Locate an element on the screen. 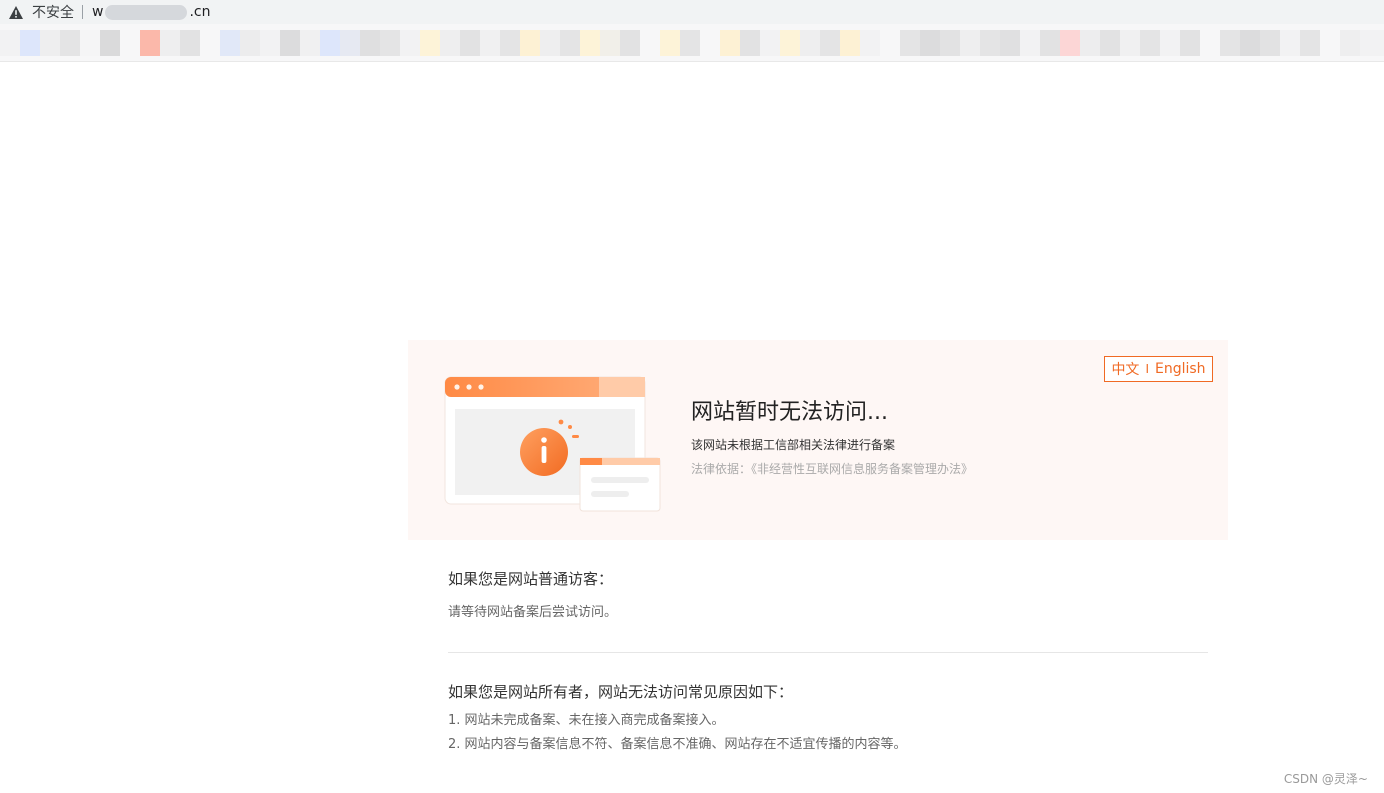 This screenshot has width=1384, height=793. visitor-heading: 如果您是网站普通访客： is located at coordinates (531, 579).